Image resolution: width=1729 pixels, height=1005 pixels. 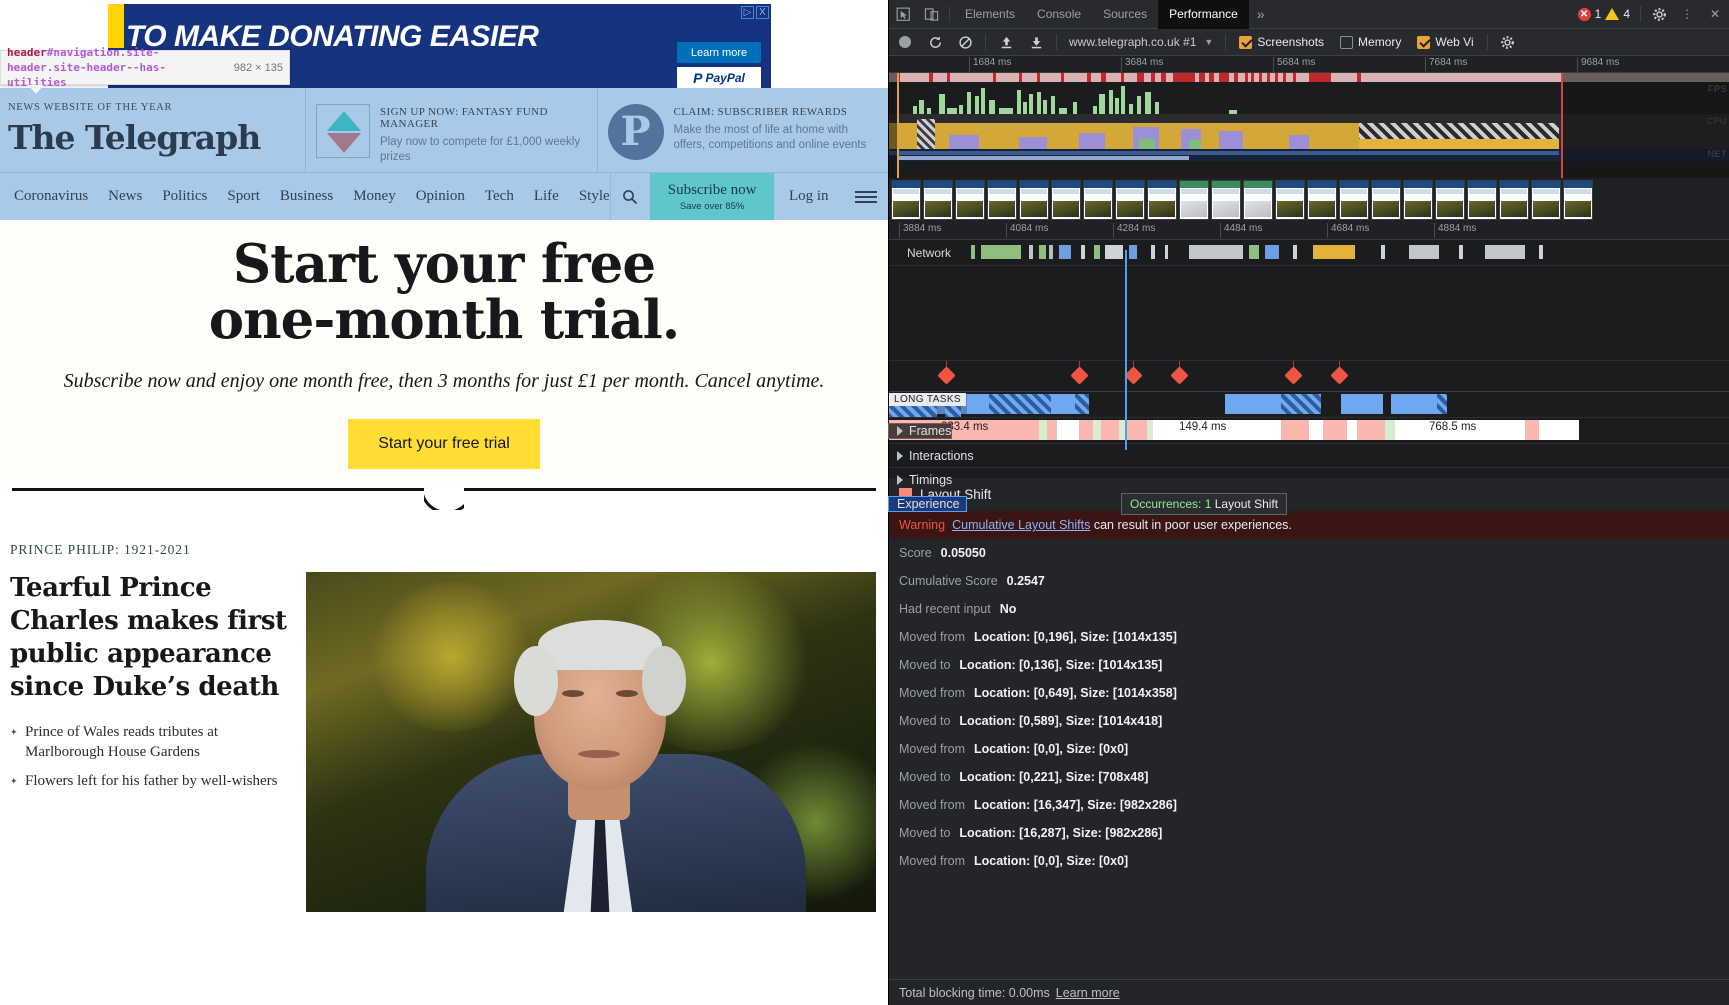 What do you see at coordinates (719, 52) in the screenshot?
I see `ad-learn-more-button: Learn more` at bounding box center [719, 52].